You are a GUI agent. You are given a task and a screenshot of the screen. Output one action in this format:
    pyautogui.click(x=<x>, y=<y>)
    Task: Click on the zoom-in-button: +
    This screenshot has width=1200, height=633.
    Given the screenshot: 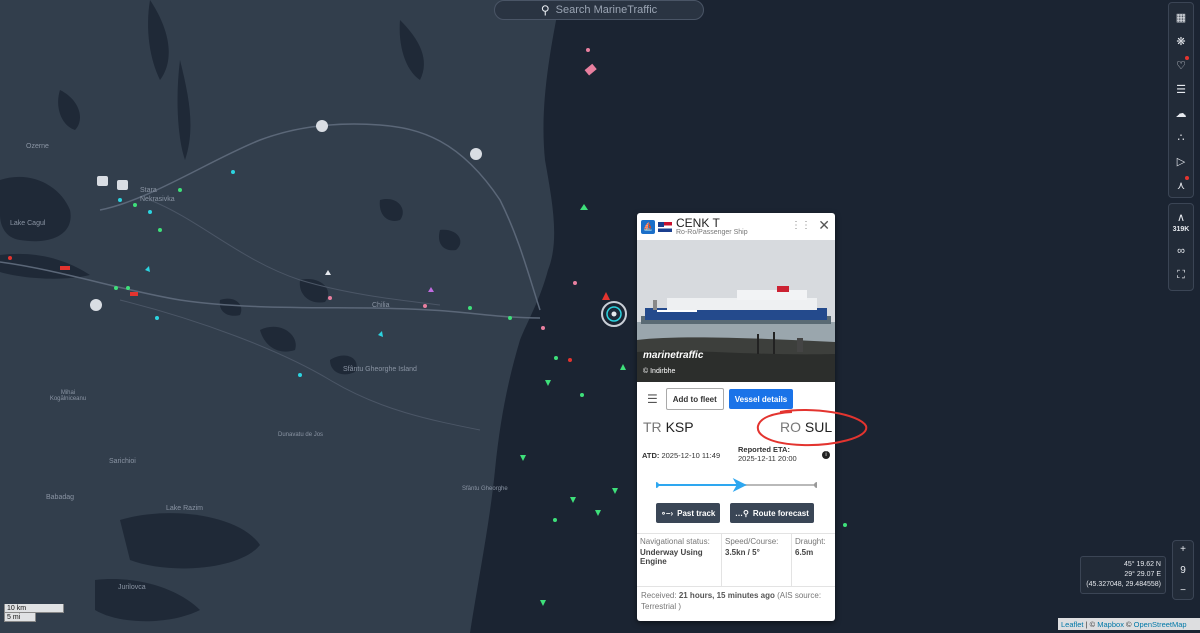 What is the action you would take?
    pyautogui.click(x=1183, y=549)
    